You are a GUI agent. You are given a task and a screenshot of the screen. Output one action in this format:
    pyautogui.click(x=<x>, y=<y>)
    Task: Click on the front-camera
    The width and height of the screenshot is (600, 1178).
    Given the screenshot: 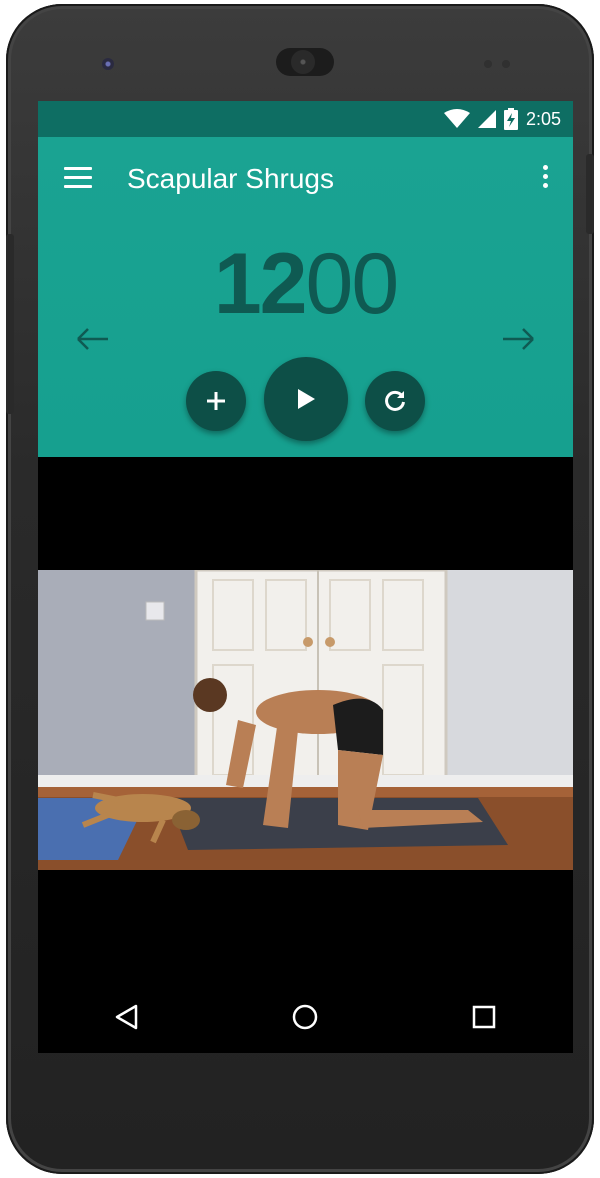 What is the action you would take?
    pyautogui.click(x=108, y=64)
    